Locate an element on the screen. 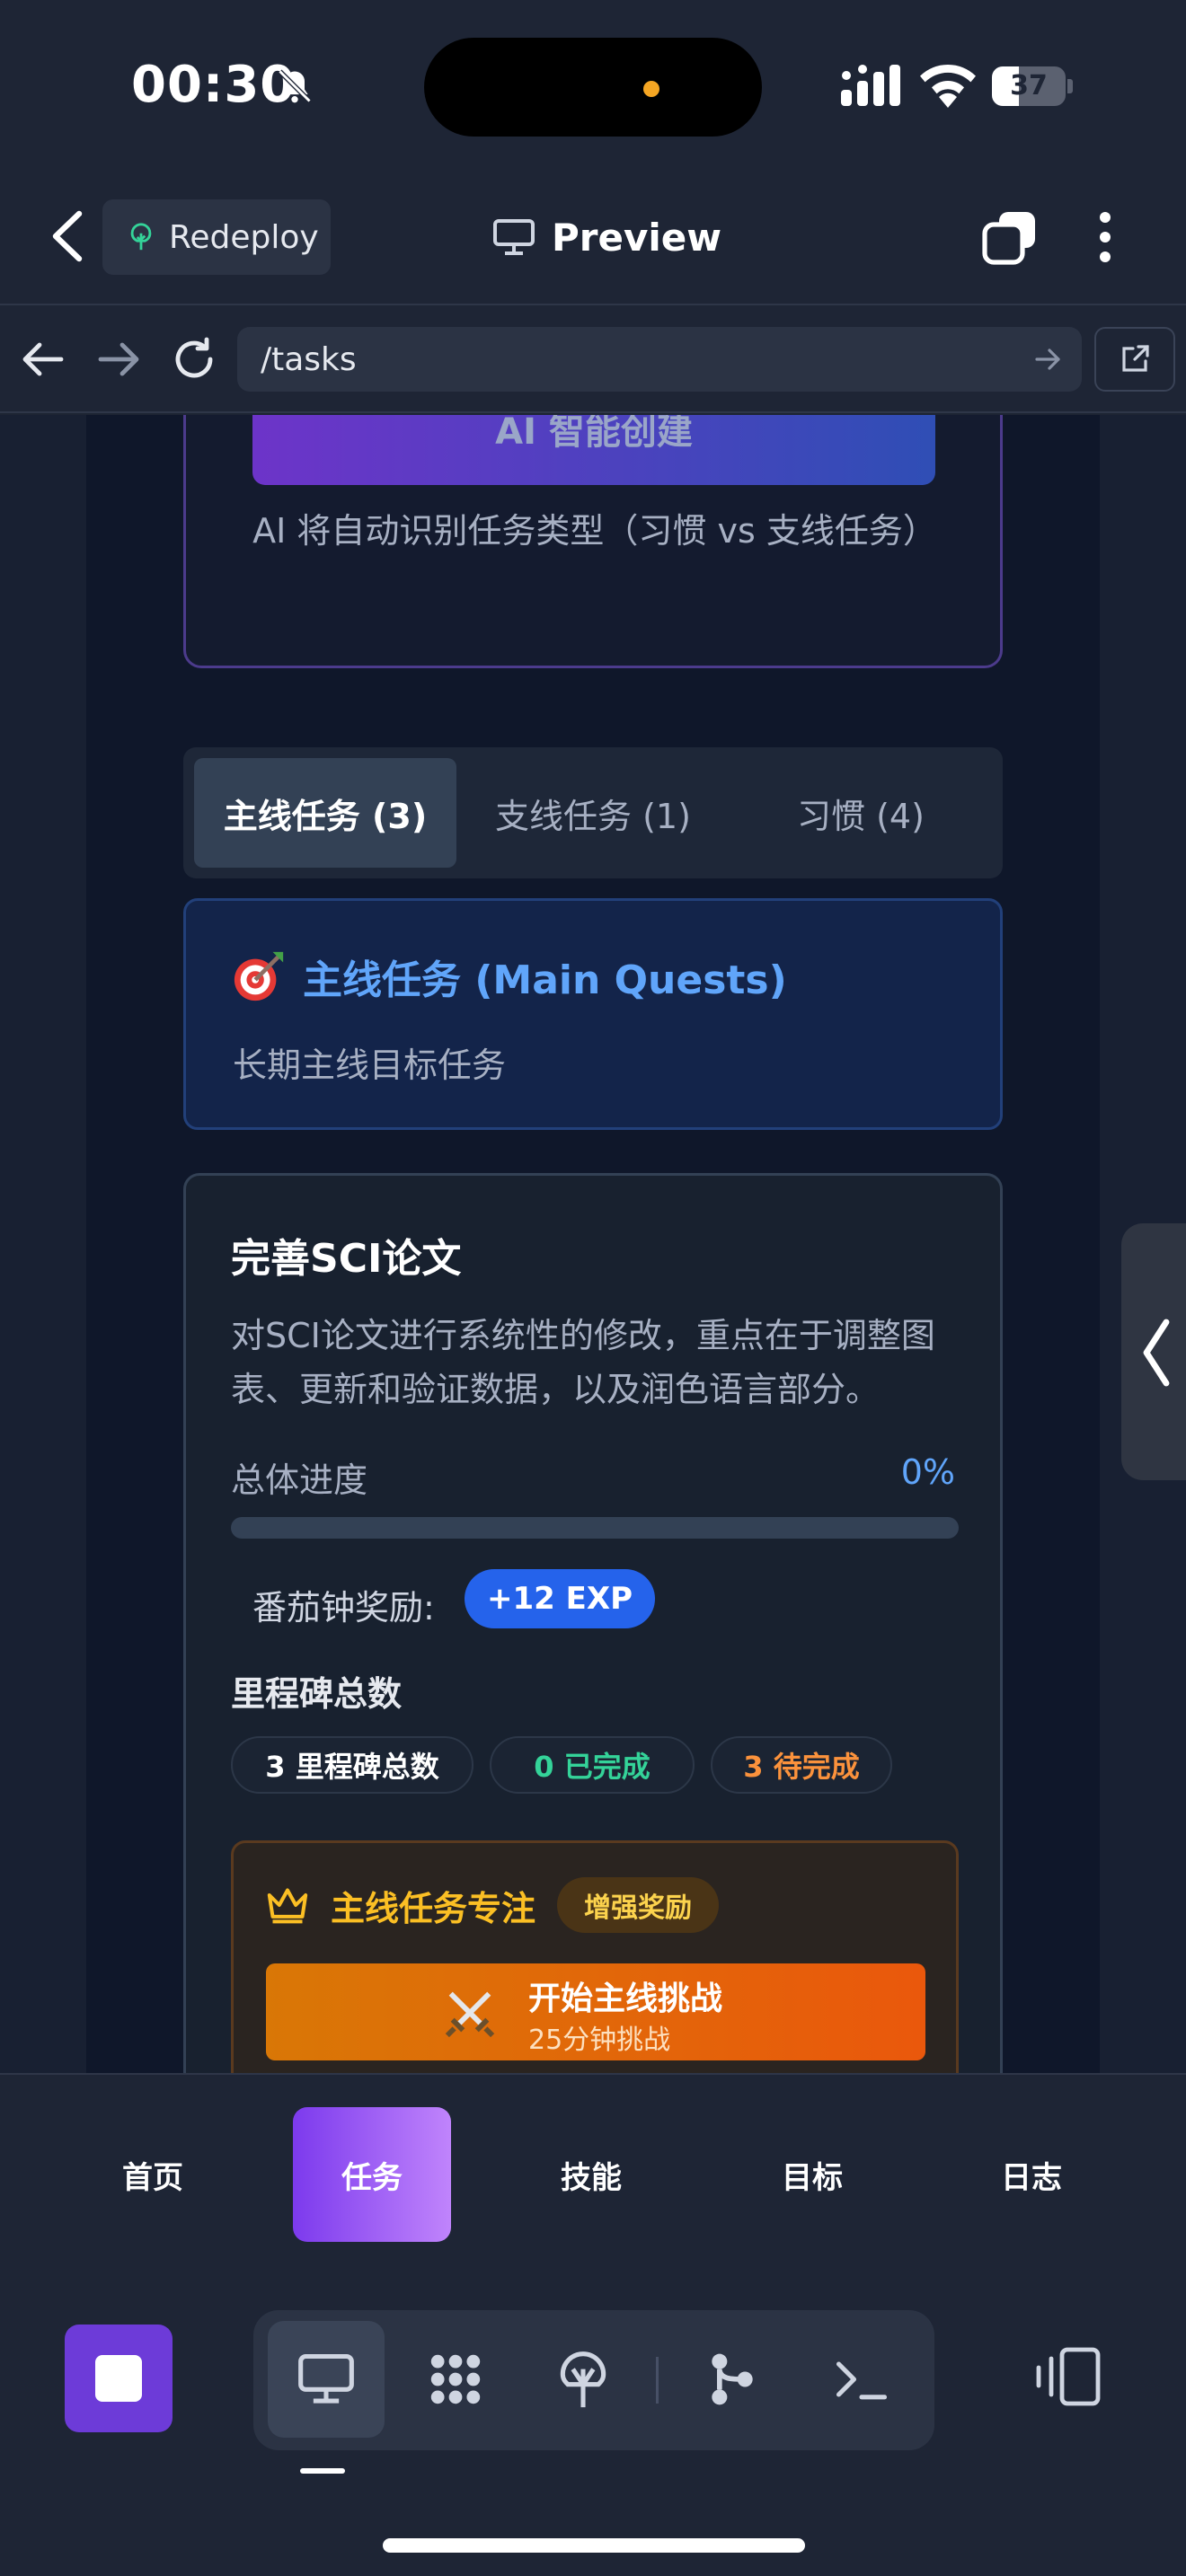  preview-header: Redeploy Preview is located at coordinates (593, 238).